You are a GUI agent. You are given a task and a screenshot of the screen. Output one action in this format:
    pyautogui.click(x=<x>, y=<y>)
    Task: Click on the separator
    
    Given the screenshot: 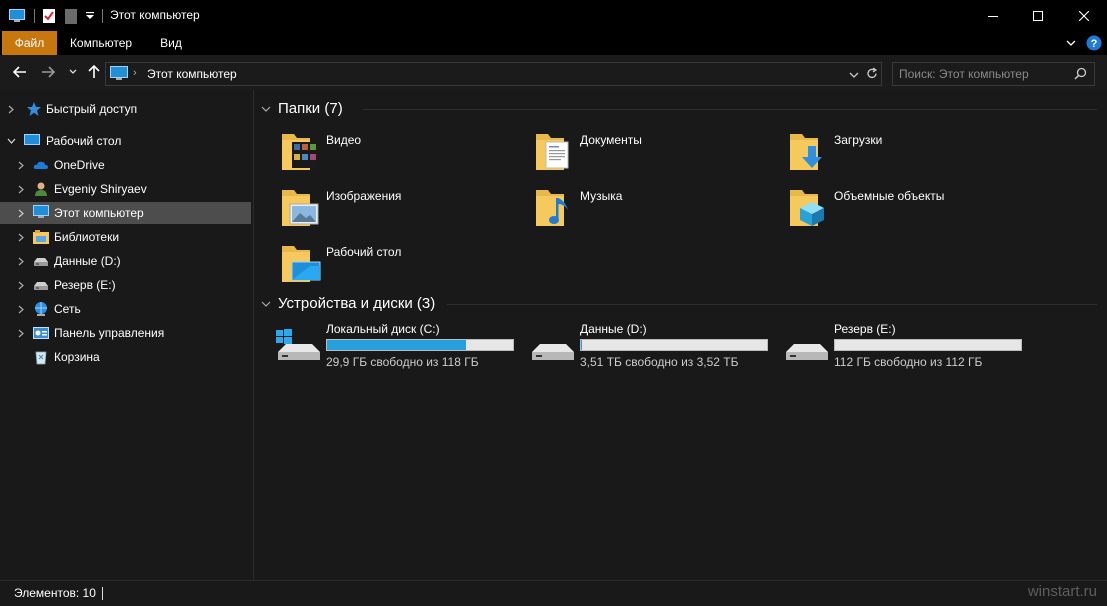 What is the action you would take?
    pyautogui.click(x=102, y=16)
    